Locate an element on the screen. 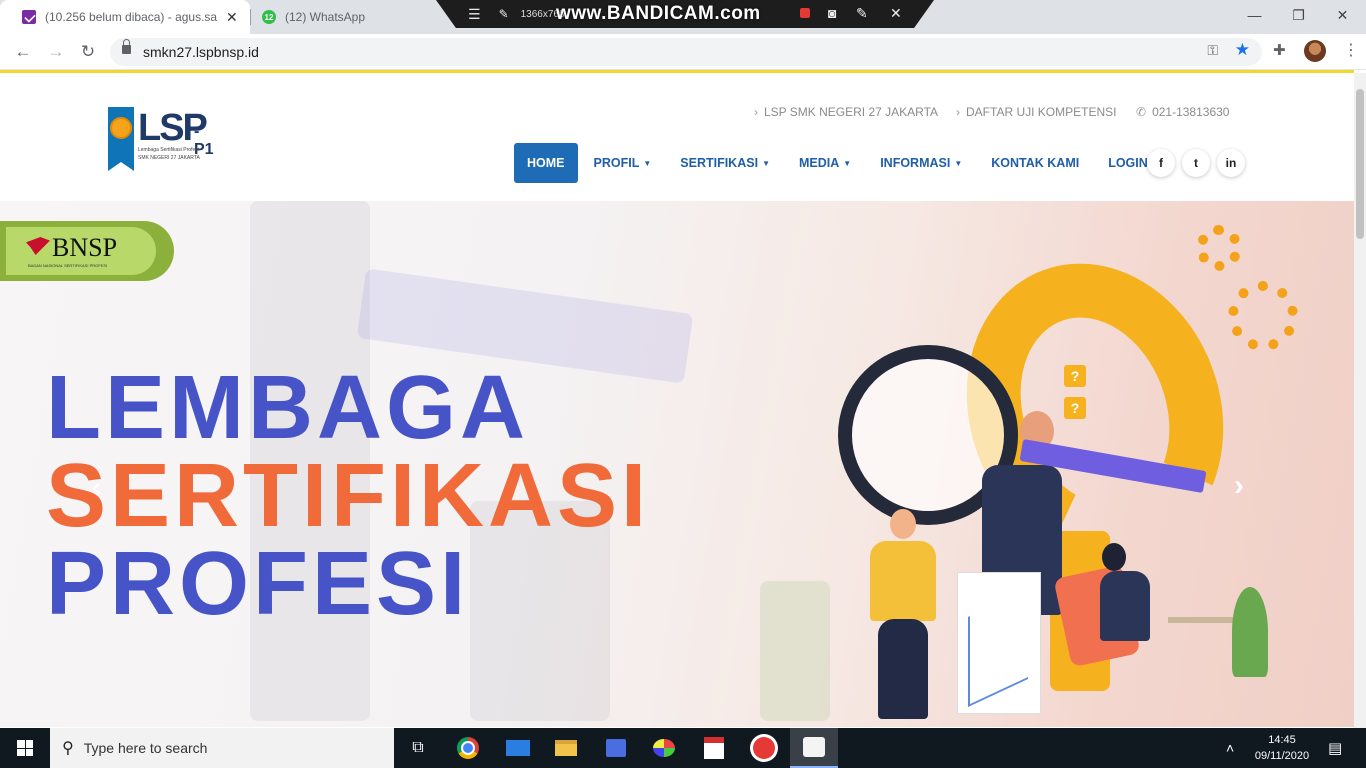  top-link-phone: ✆ 021-13813630 is located at coordinates (1182, 112).